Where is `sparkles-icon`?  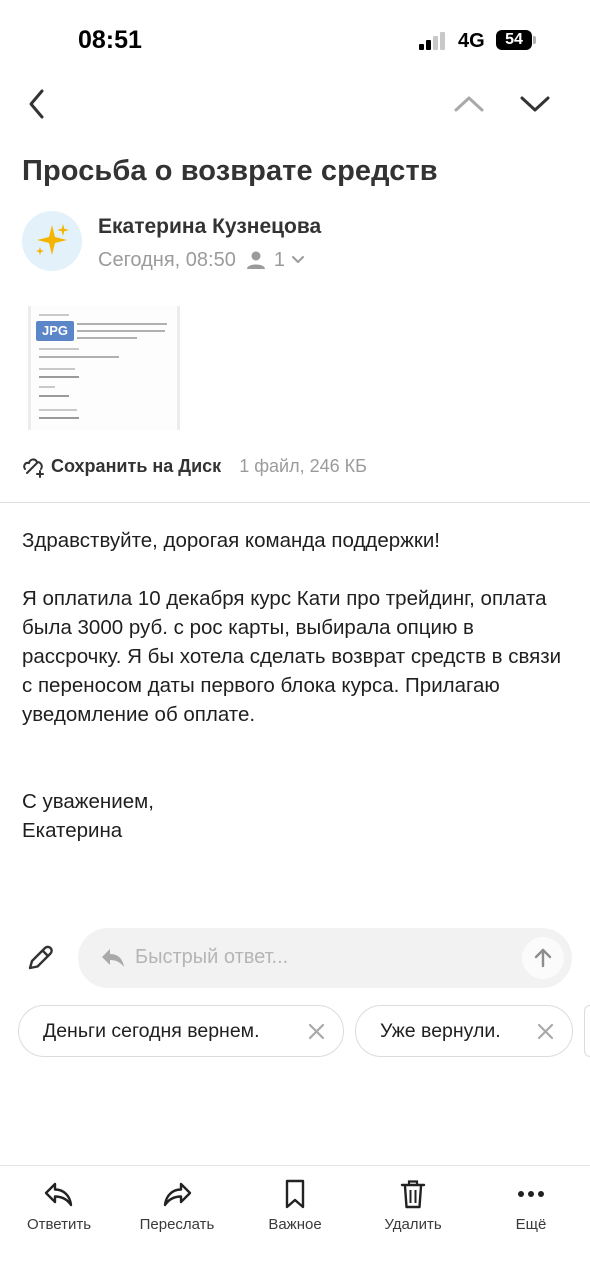 sparkles-icon is located at coordinates (52, 239).